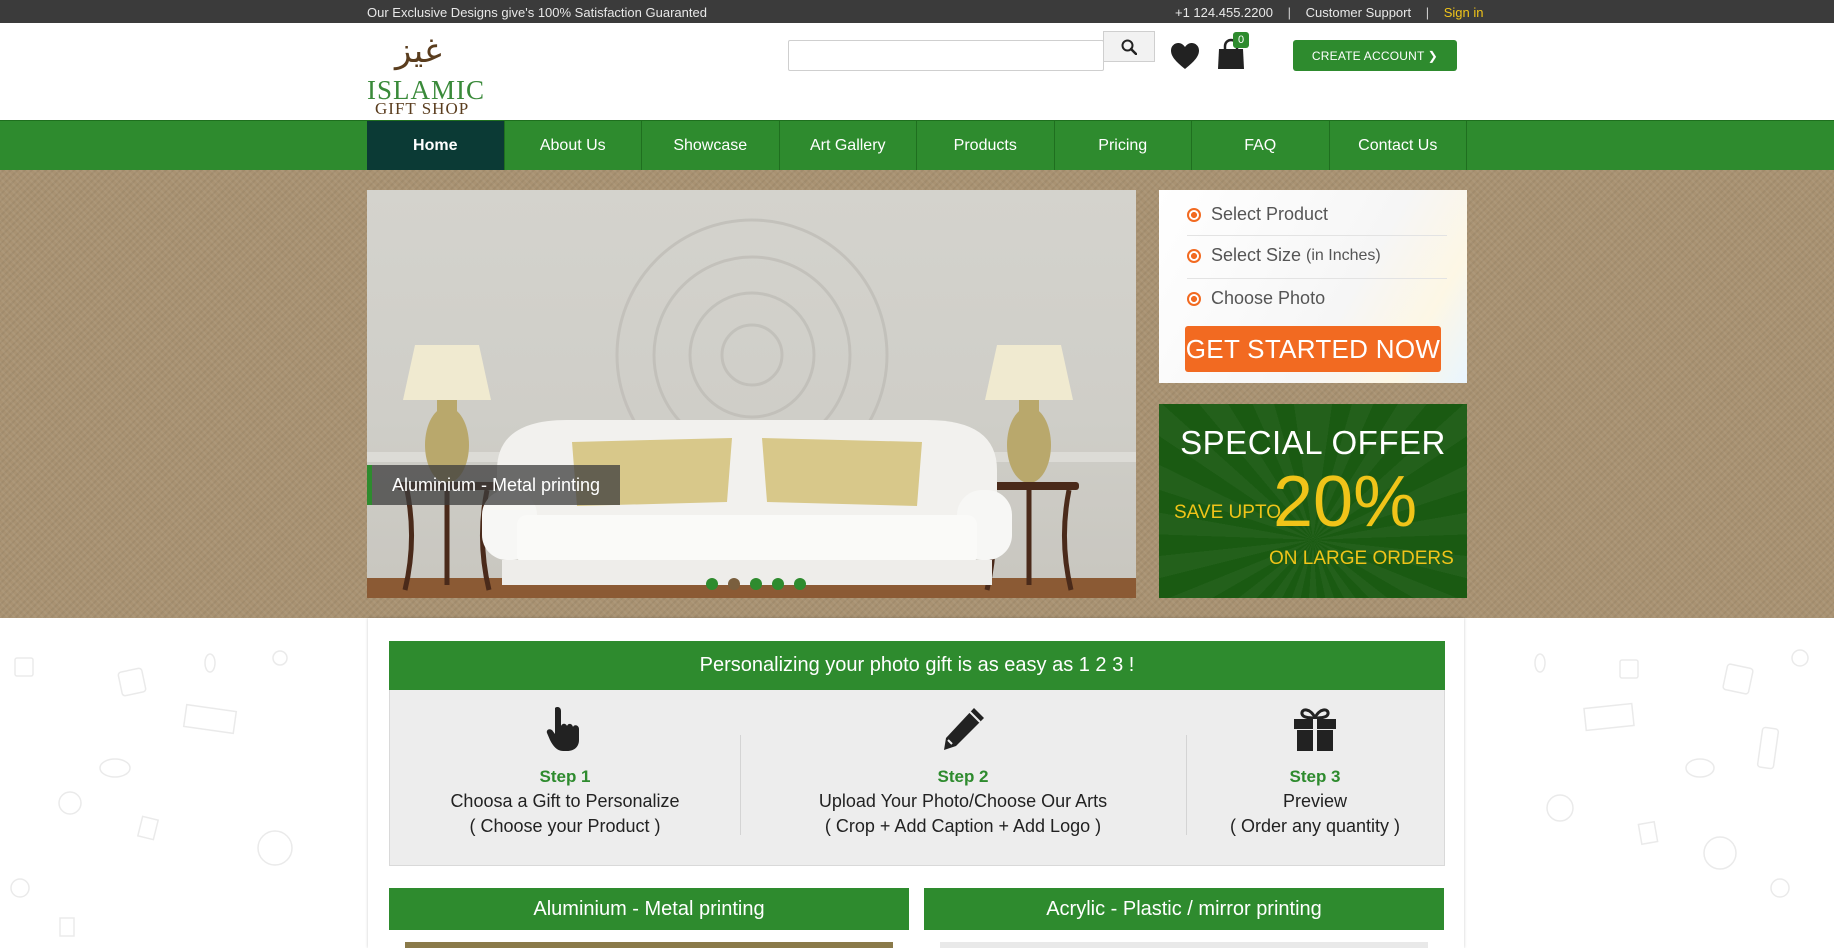 Image resolution: width=1848 pixels, height=948 pixels. I want to click on step-line: ( Choose your Product ), so click(565, 826).